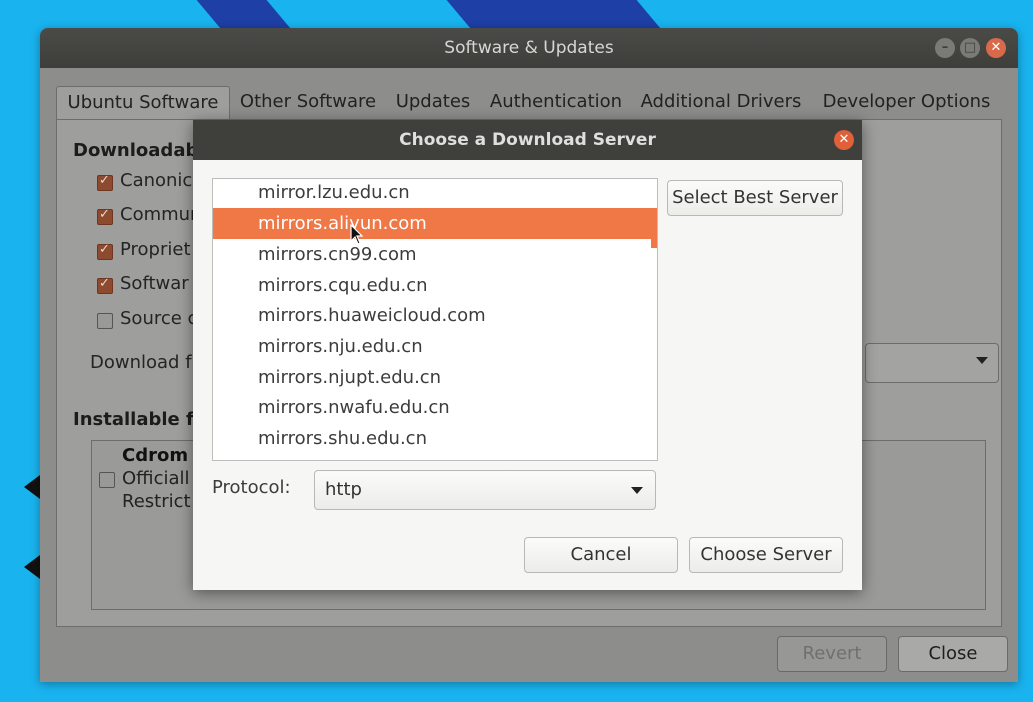 The height and width of the screenshot is (702, 1033). I want to click on server-item: mirrors.nwafu.edu.cn, so click(435, 407).